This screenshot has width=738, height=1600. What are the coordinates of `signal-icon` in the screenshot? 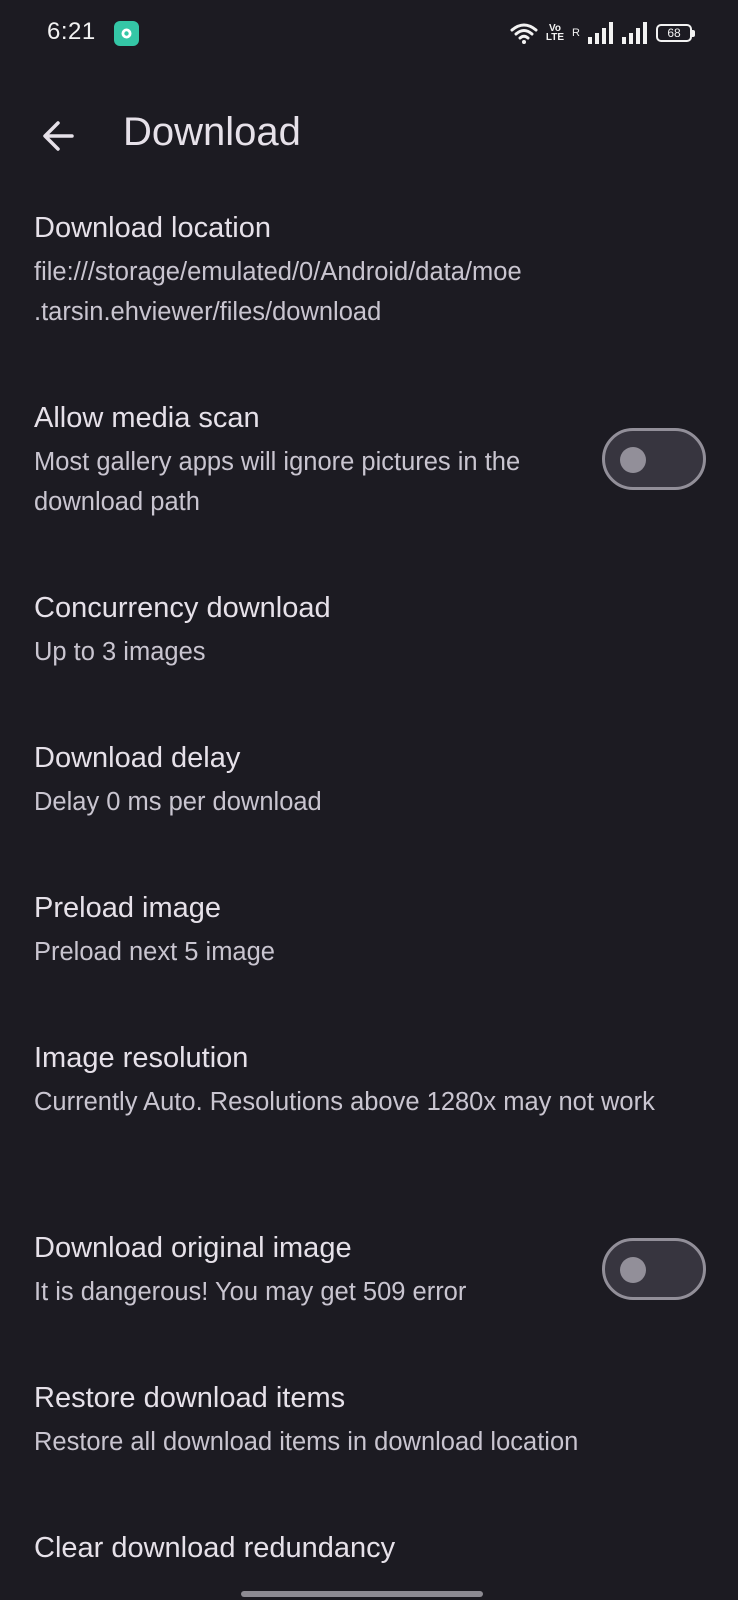 It's located at (600, 33).